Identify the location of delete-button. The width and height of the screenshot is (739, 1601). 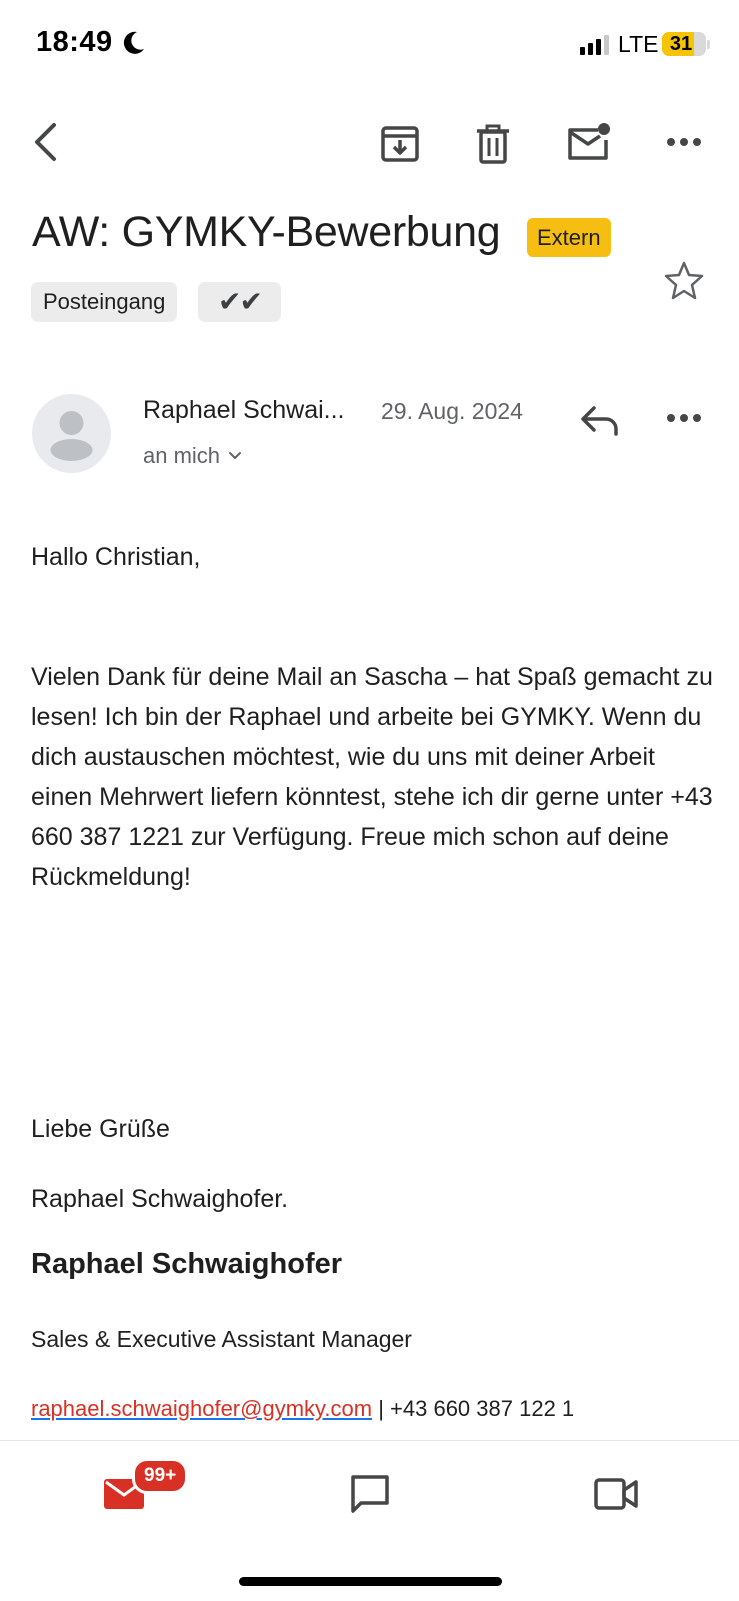
(493, 144).